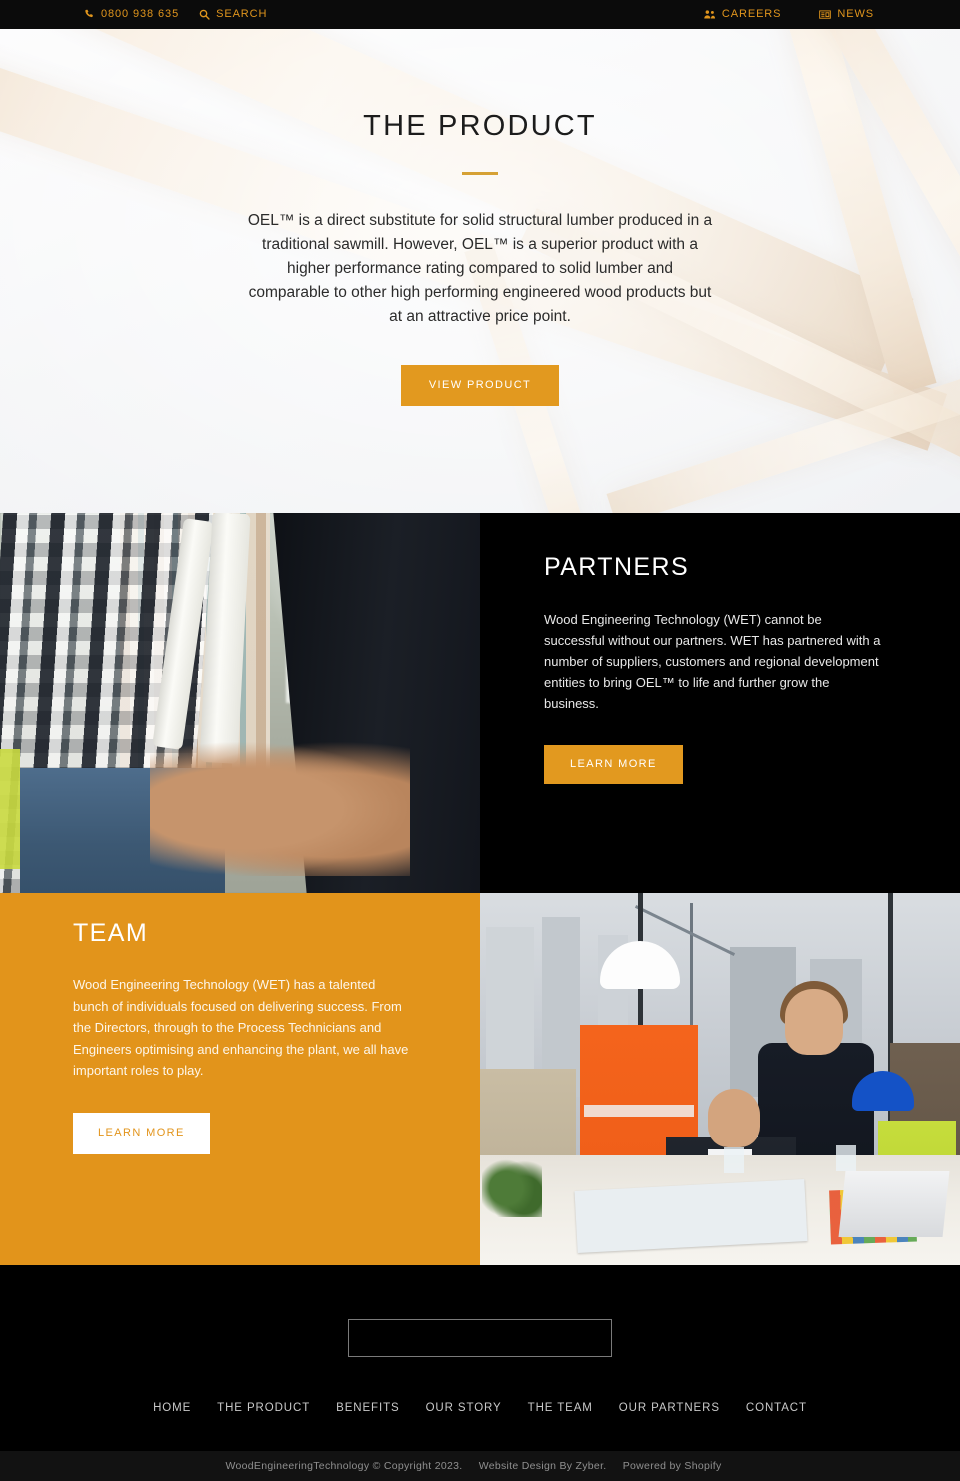 The image size is (960, 1481). I want to click on footer-link-contact: CONTACT, so click(776, 1408).